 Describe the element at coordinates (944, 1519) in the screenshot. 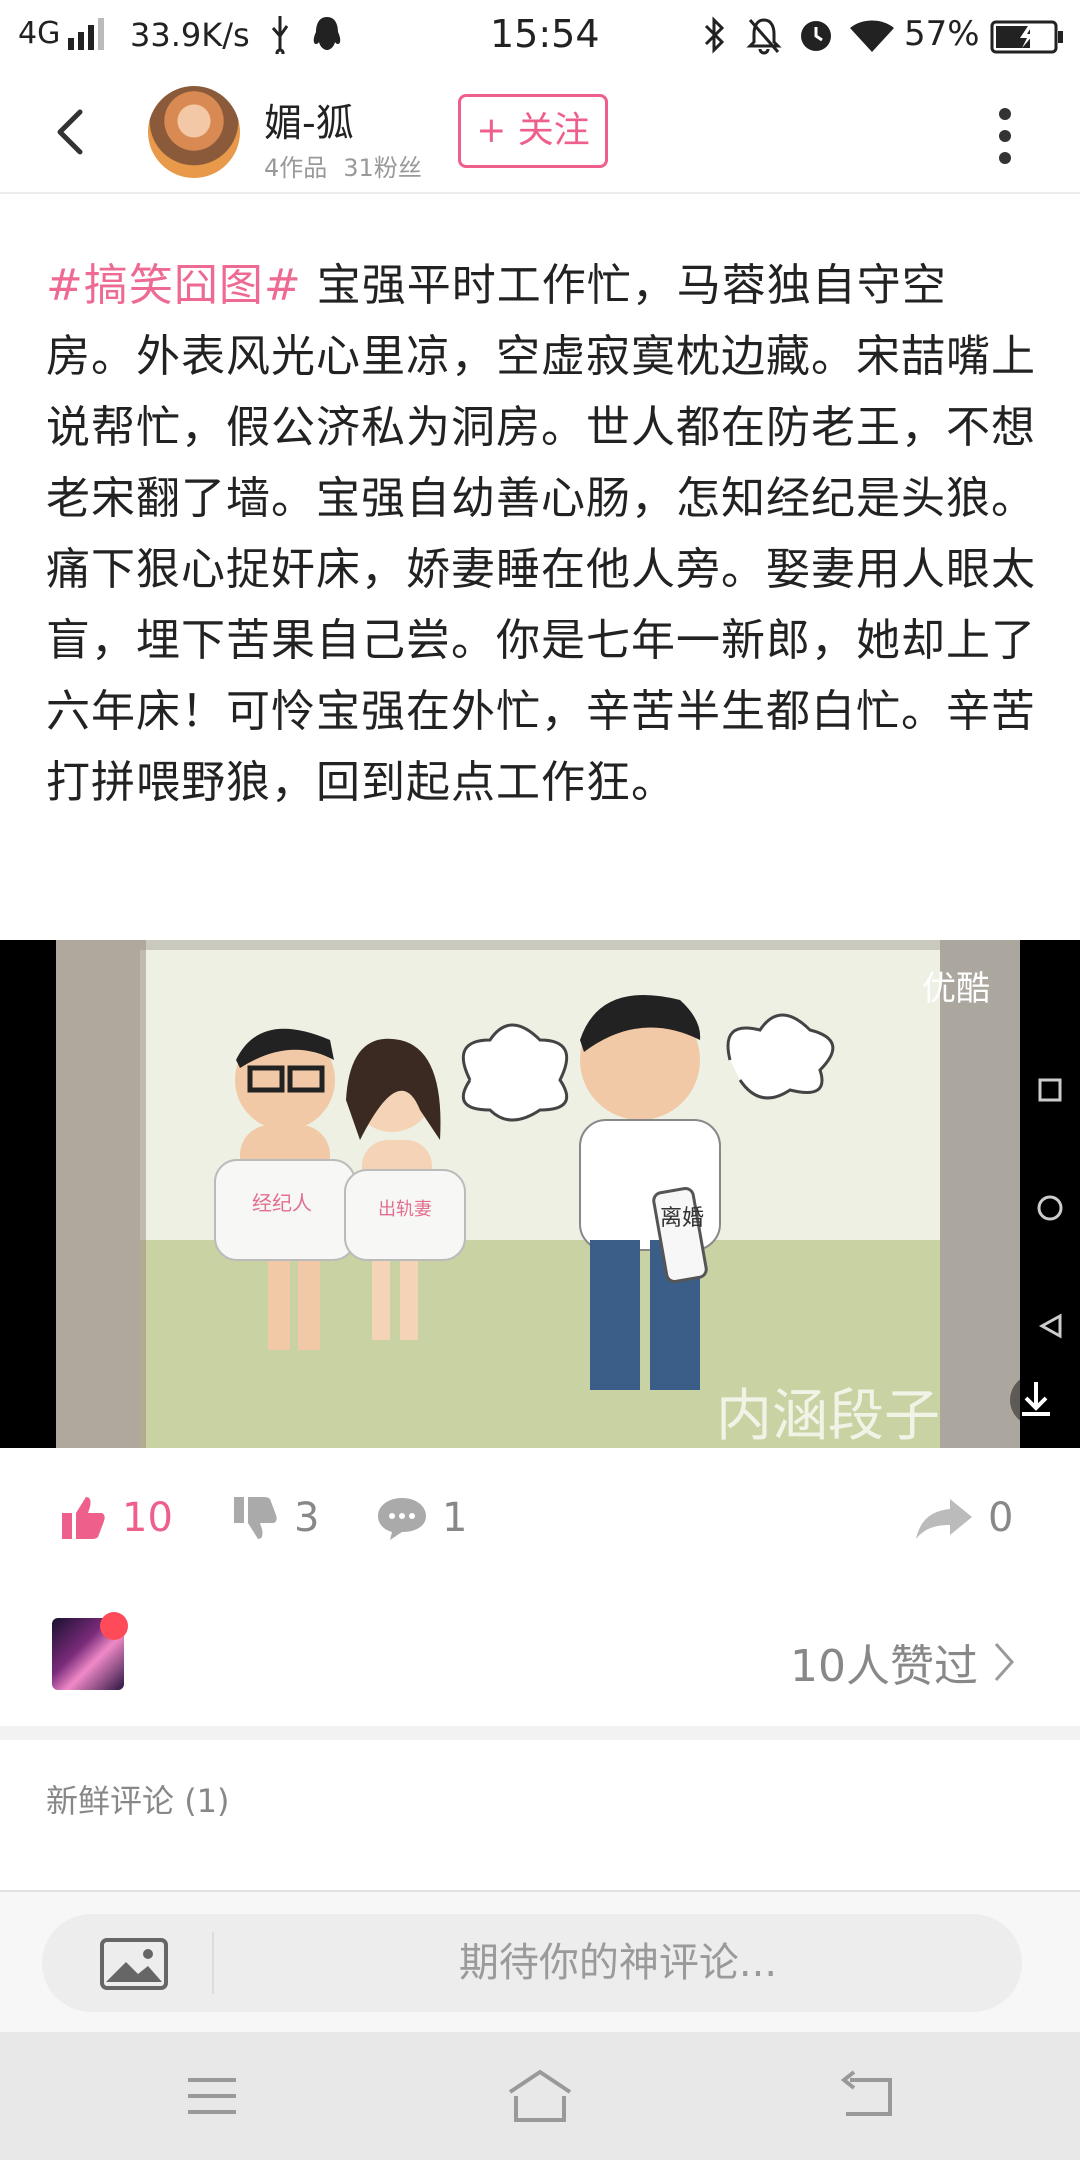

I see `share-arrow-icon` at that location.